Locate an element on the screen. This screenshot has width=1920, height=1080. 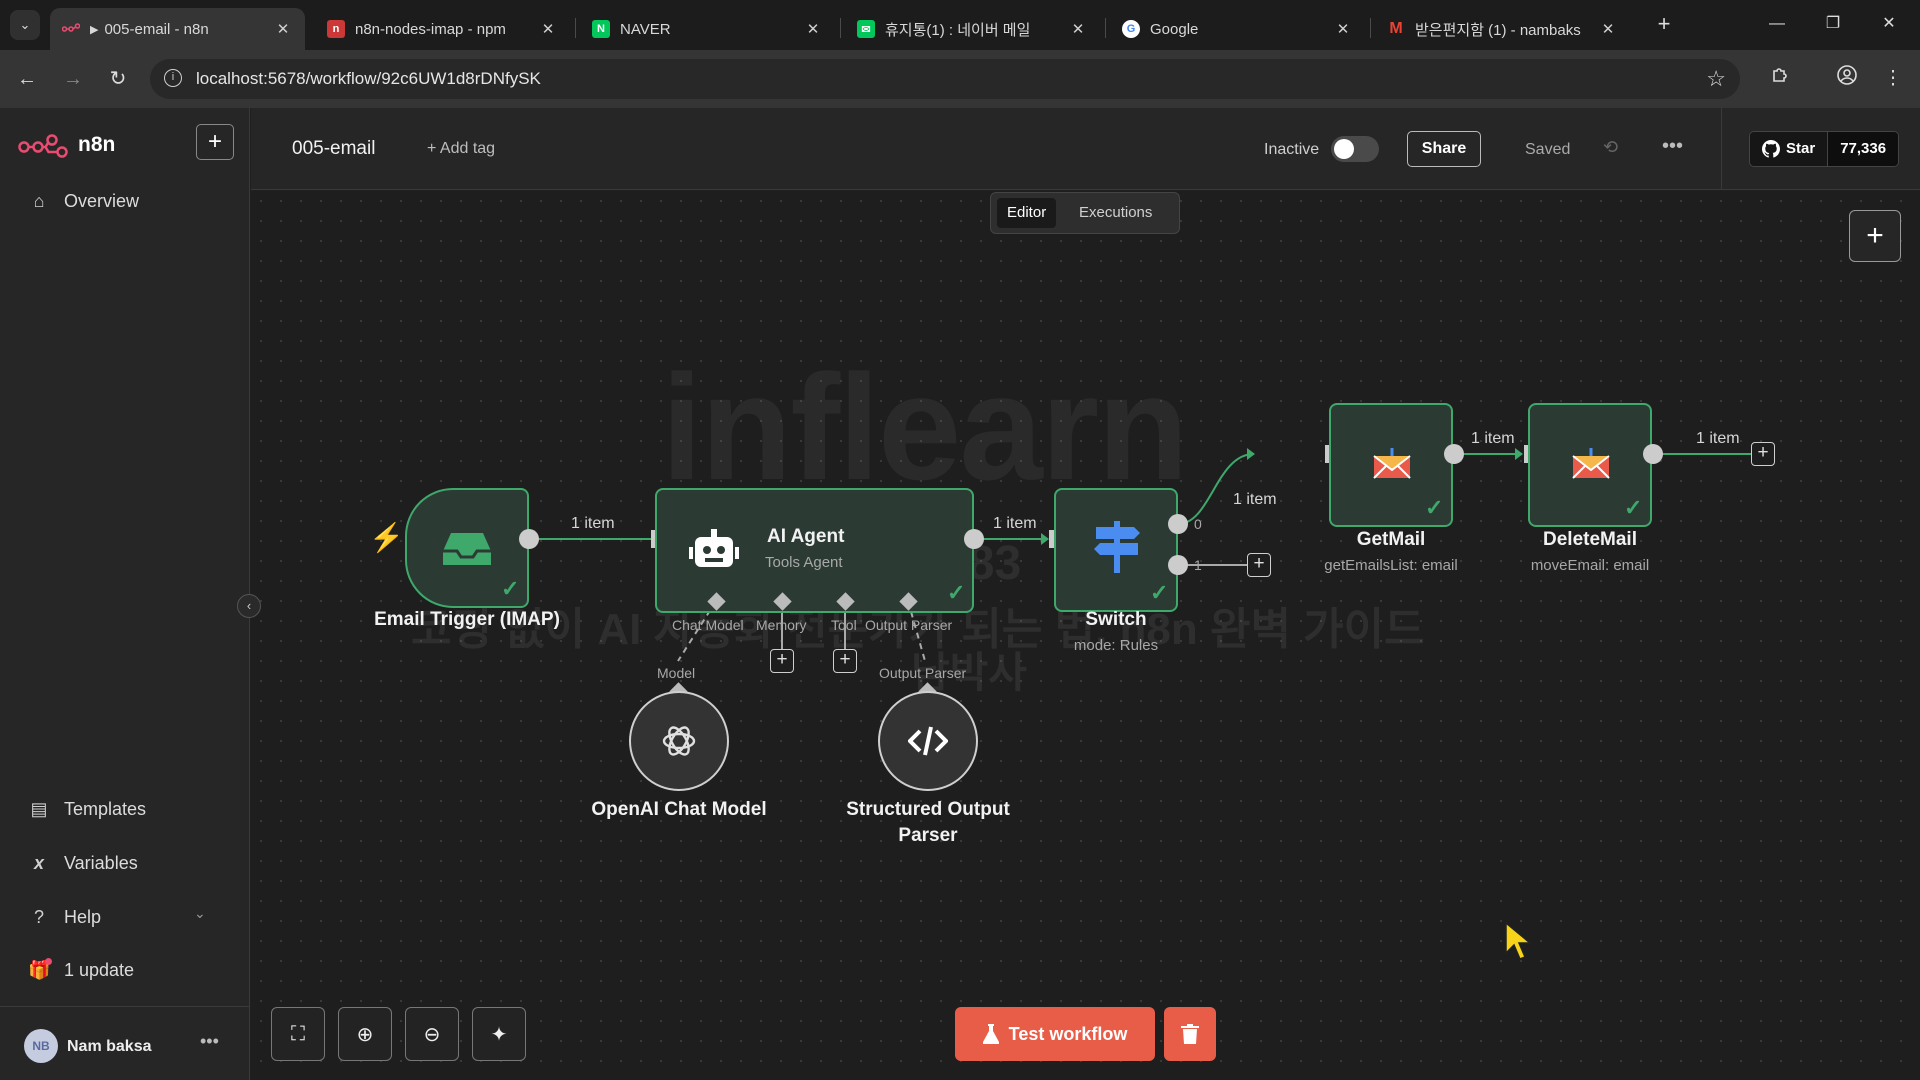
n8n-logo: n8n is located at coordinates (66, 145).